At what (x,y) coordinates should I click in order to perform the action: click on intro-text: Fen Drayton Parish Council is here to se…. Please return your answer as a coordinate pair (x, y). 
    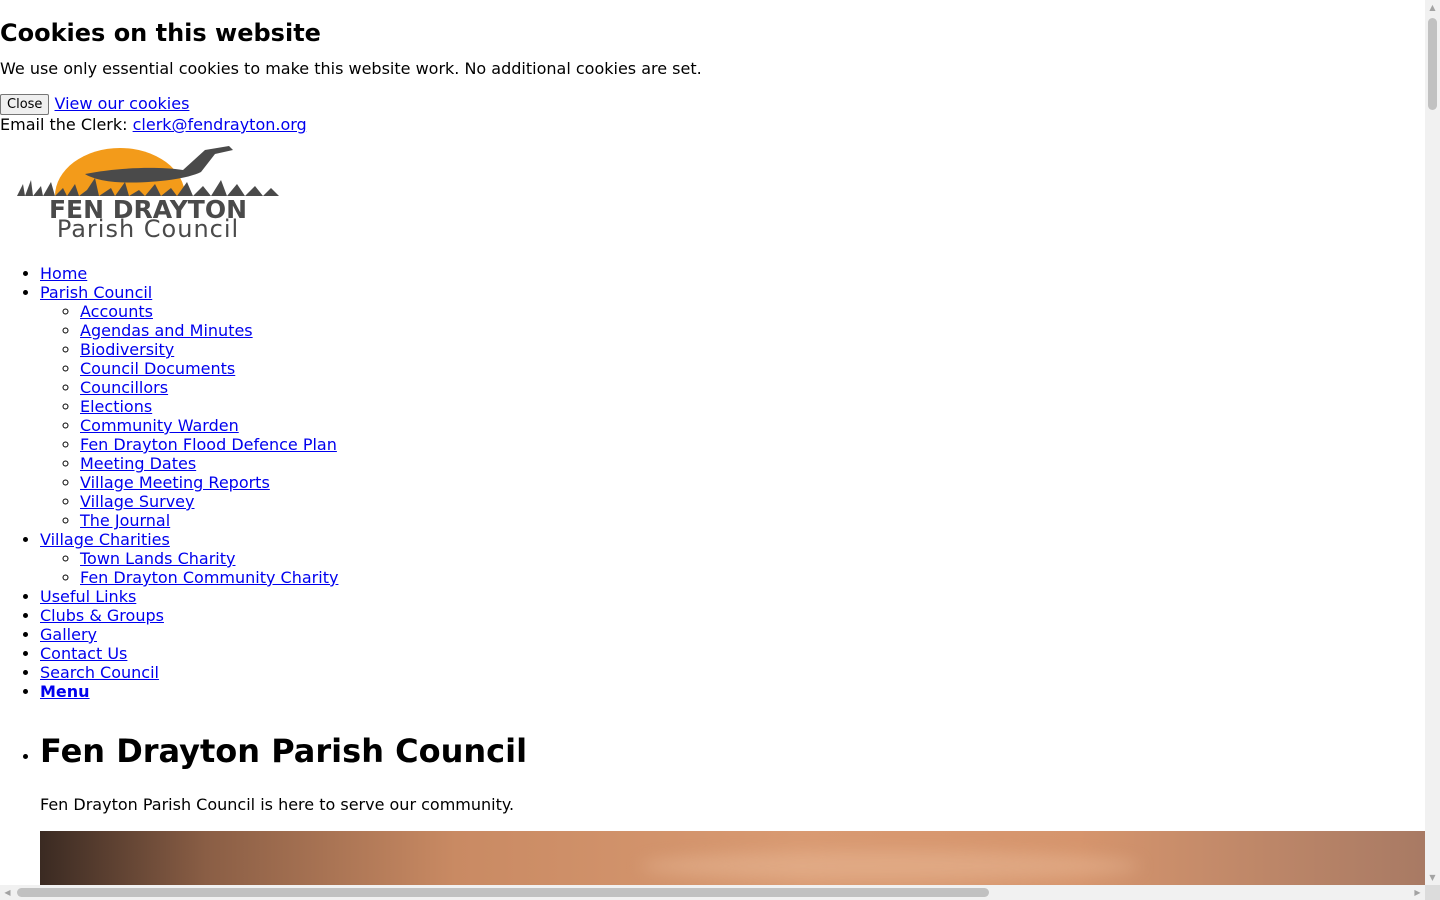
    Looking at the image, I should click on (277, 804).